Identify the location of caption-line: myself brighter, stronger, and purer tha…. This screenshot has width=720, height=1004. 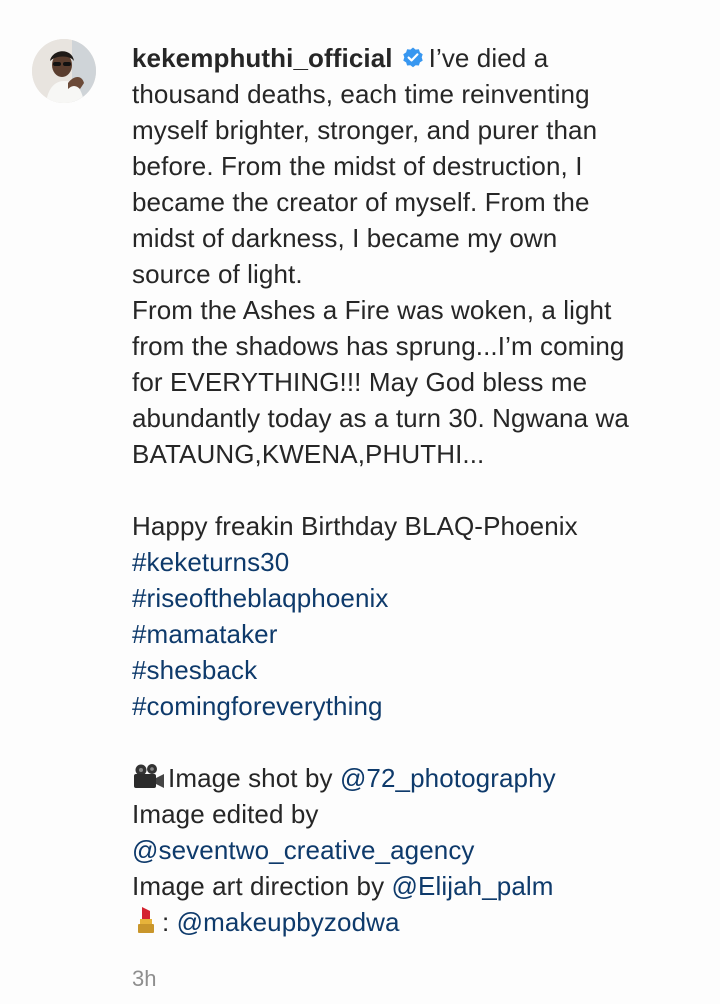
(365, 130).